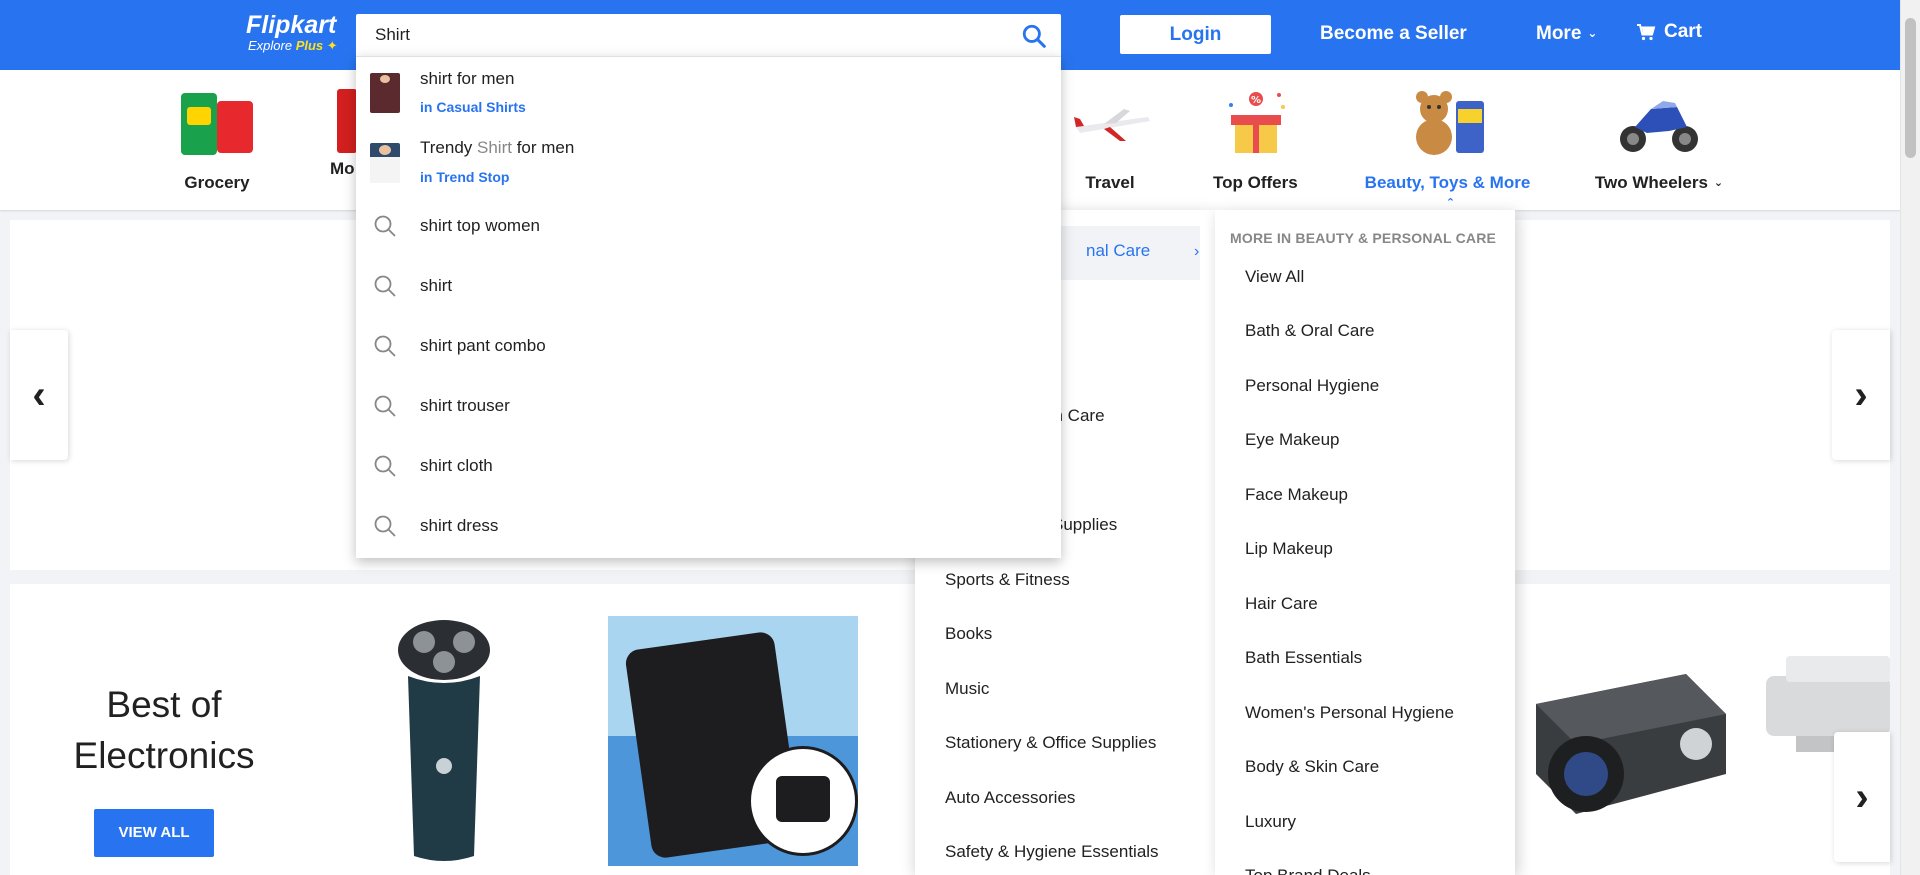  Describe the element at coordinates (1118, 250) in the screenshot. I see `selected-category-label: nal Care` at that location.